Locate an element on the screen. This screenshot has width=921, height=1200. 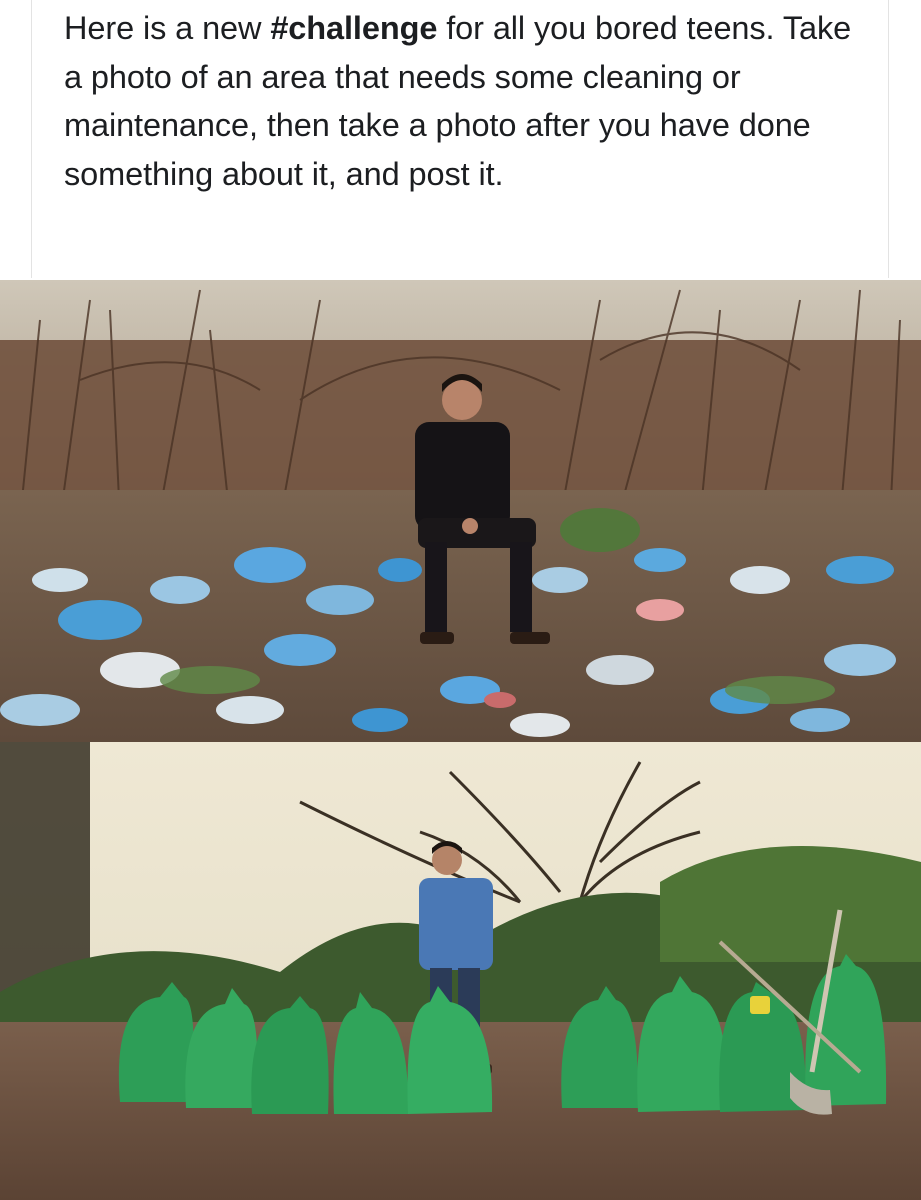
caption-intro: Here is a new is located at coordinates (167, 28).